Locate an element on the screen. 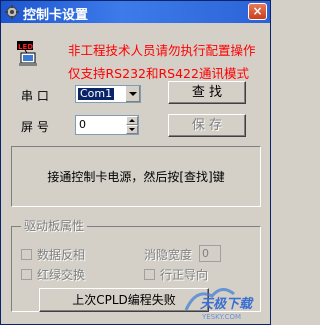 This screenshot has height=325, width=320. message-panel: 接通控制卡电源，然后按[查找]键 is located at coordinates (136, 176).